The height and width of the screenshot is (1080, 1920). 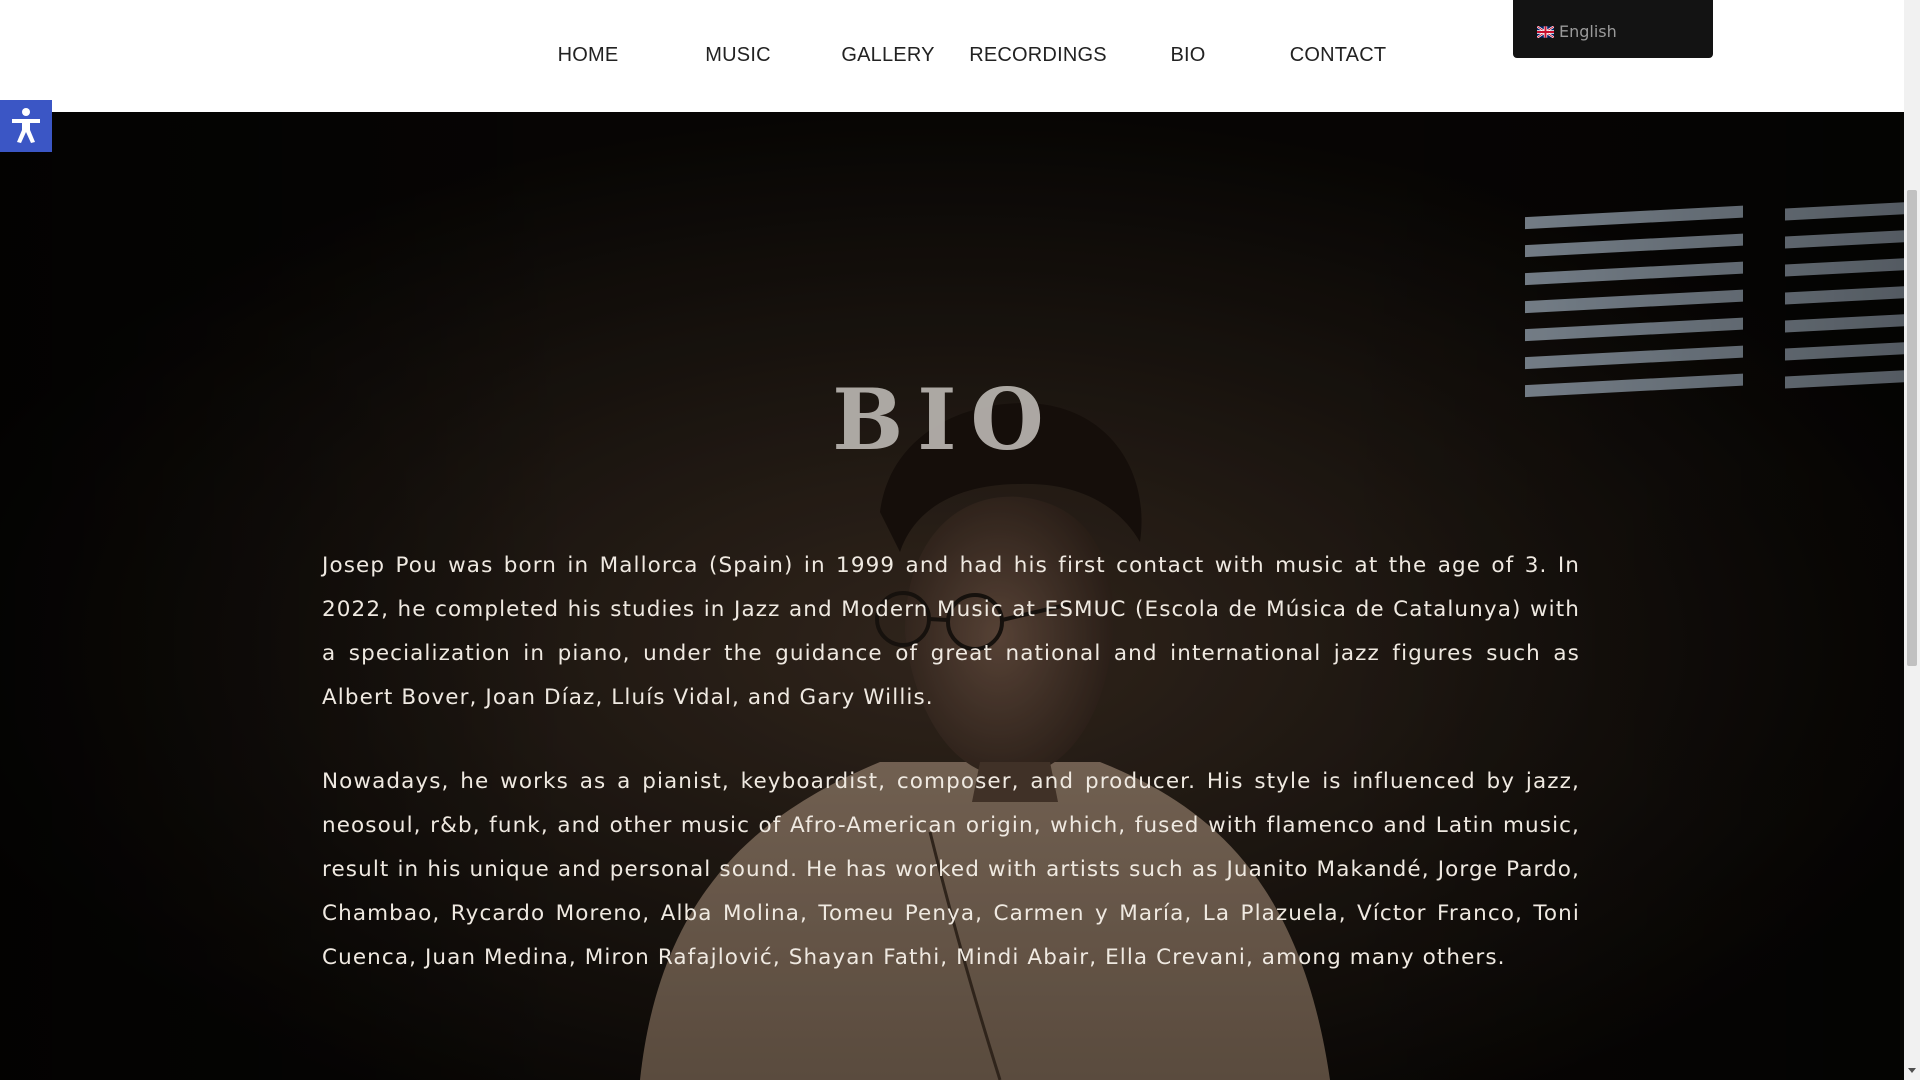 I want to click on nav-music: MUSIC, so click(x=737, y=55).